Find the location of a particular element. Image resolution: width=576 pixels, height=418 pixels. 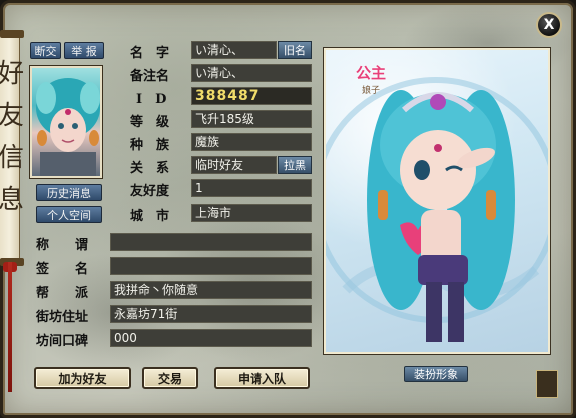

dress-up-button: 装扮形象 is located at coordinates (436, 374).